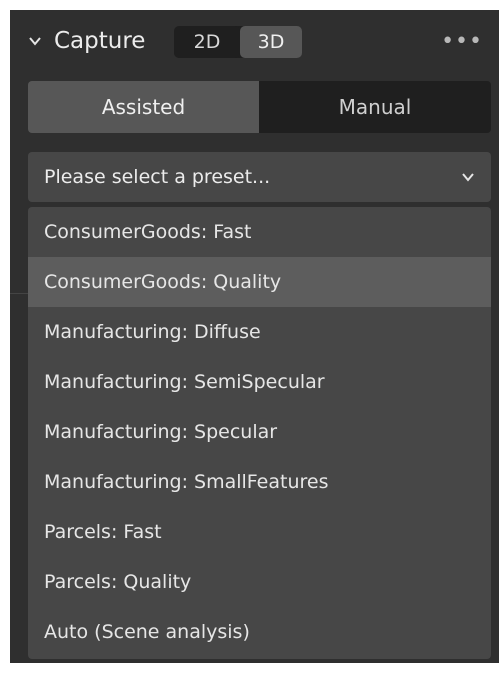 The image size is (499, 673). What do you see at coordinates (143, 107) in the screenshot?
I see `tab-assisted: Assisted` at bounding box center [143, 107].